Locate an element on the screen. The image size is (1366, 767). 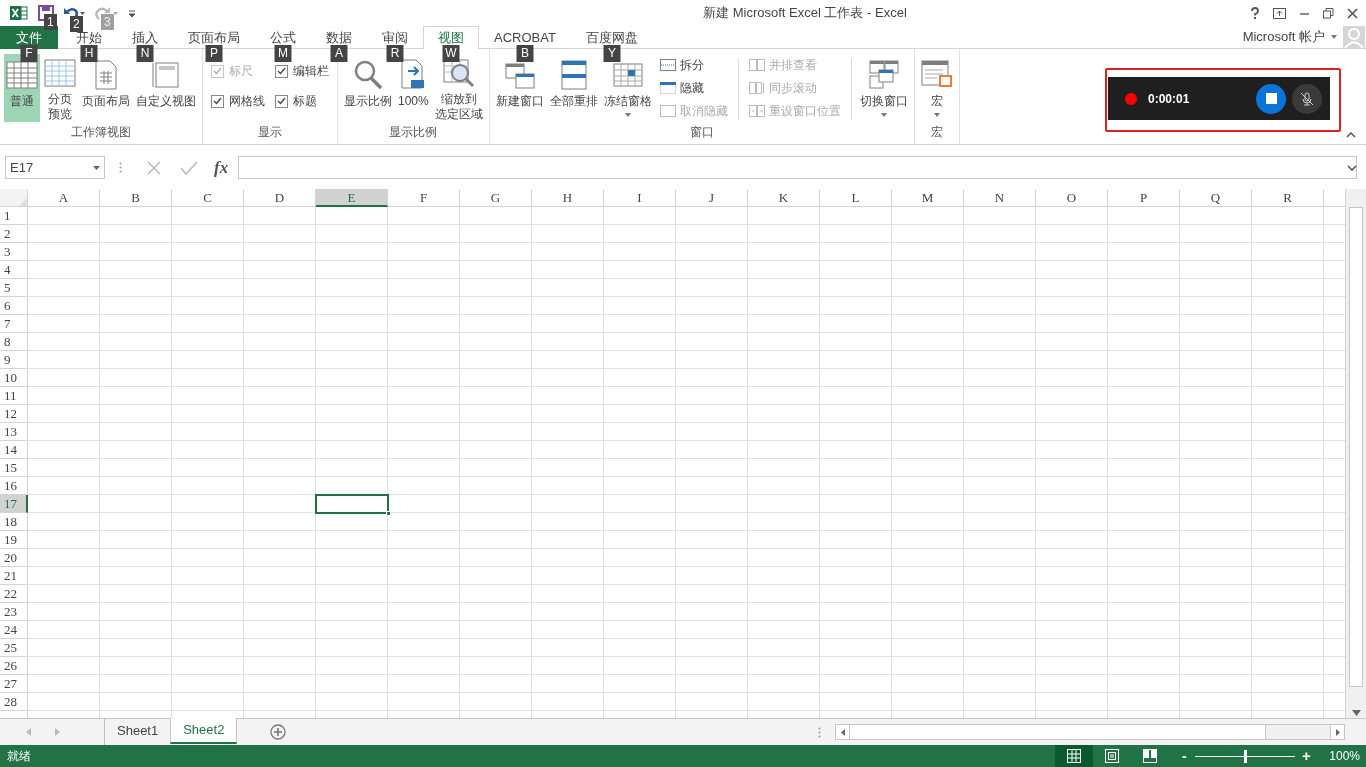
grid-icon is located at coordinates (627, 76).